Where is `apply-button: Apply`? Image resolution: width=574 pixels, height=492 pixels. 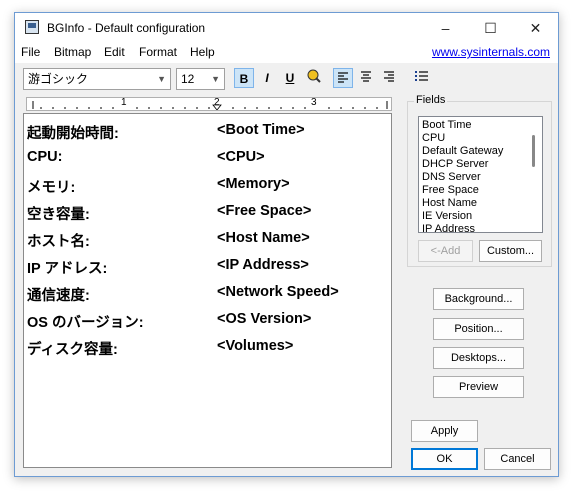 apply-button: Apply is located at coordinates (444, 431).